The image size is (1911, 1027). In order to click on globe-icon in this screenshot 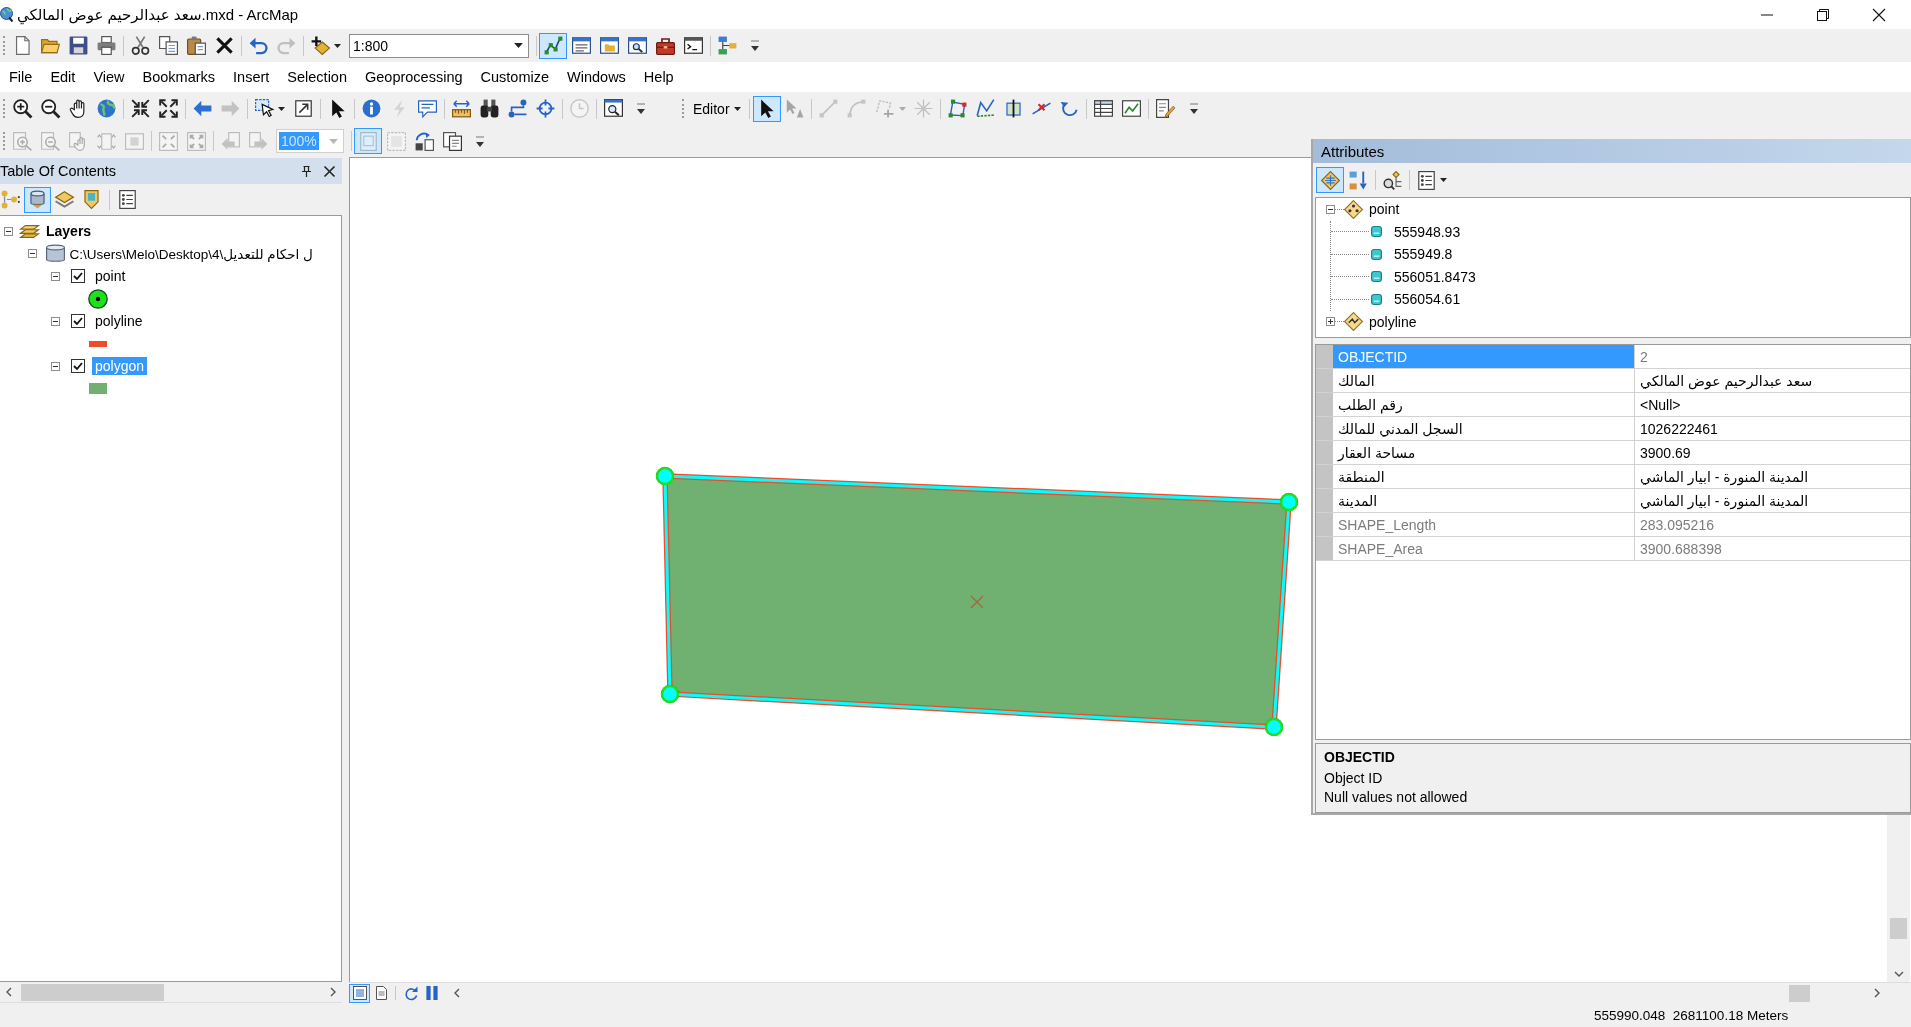, I will do `click(106, 108)`.